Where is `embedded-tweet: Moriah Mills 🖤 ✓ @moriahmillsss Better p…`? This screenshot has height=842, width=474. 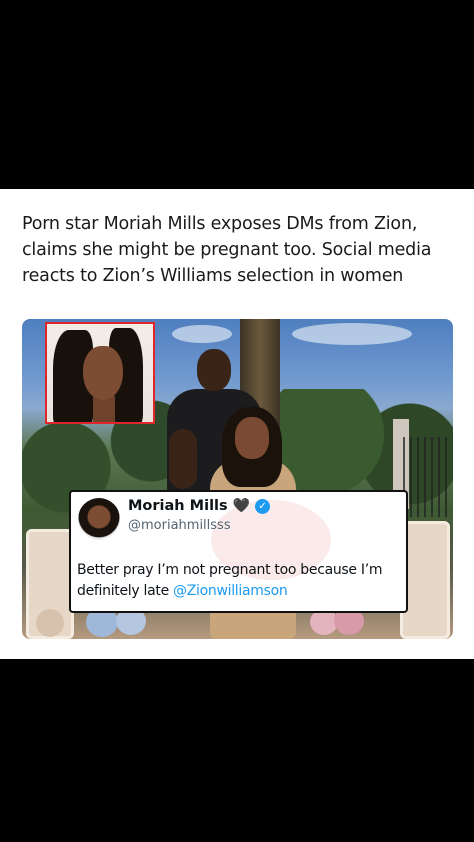 embedded-tweet: Moriah Mills 🖤 ✓ @moriahmillsss Better p… is located at coordinates (238, 551).